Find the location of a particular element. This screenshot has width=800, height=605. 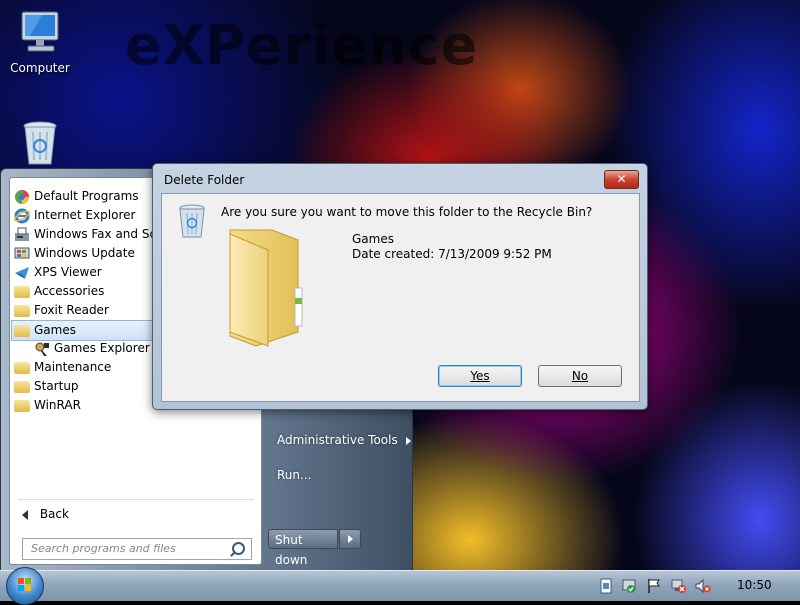

menu-item-label: Administrative Tools is located at coordinates (337, 440).